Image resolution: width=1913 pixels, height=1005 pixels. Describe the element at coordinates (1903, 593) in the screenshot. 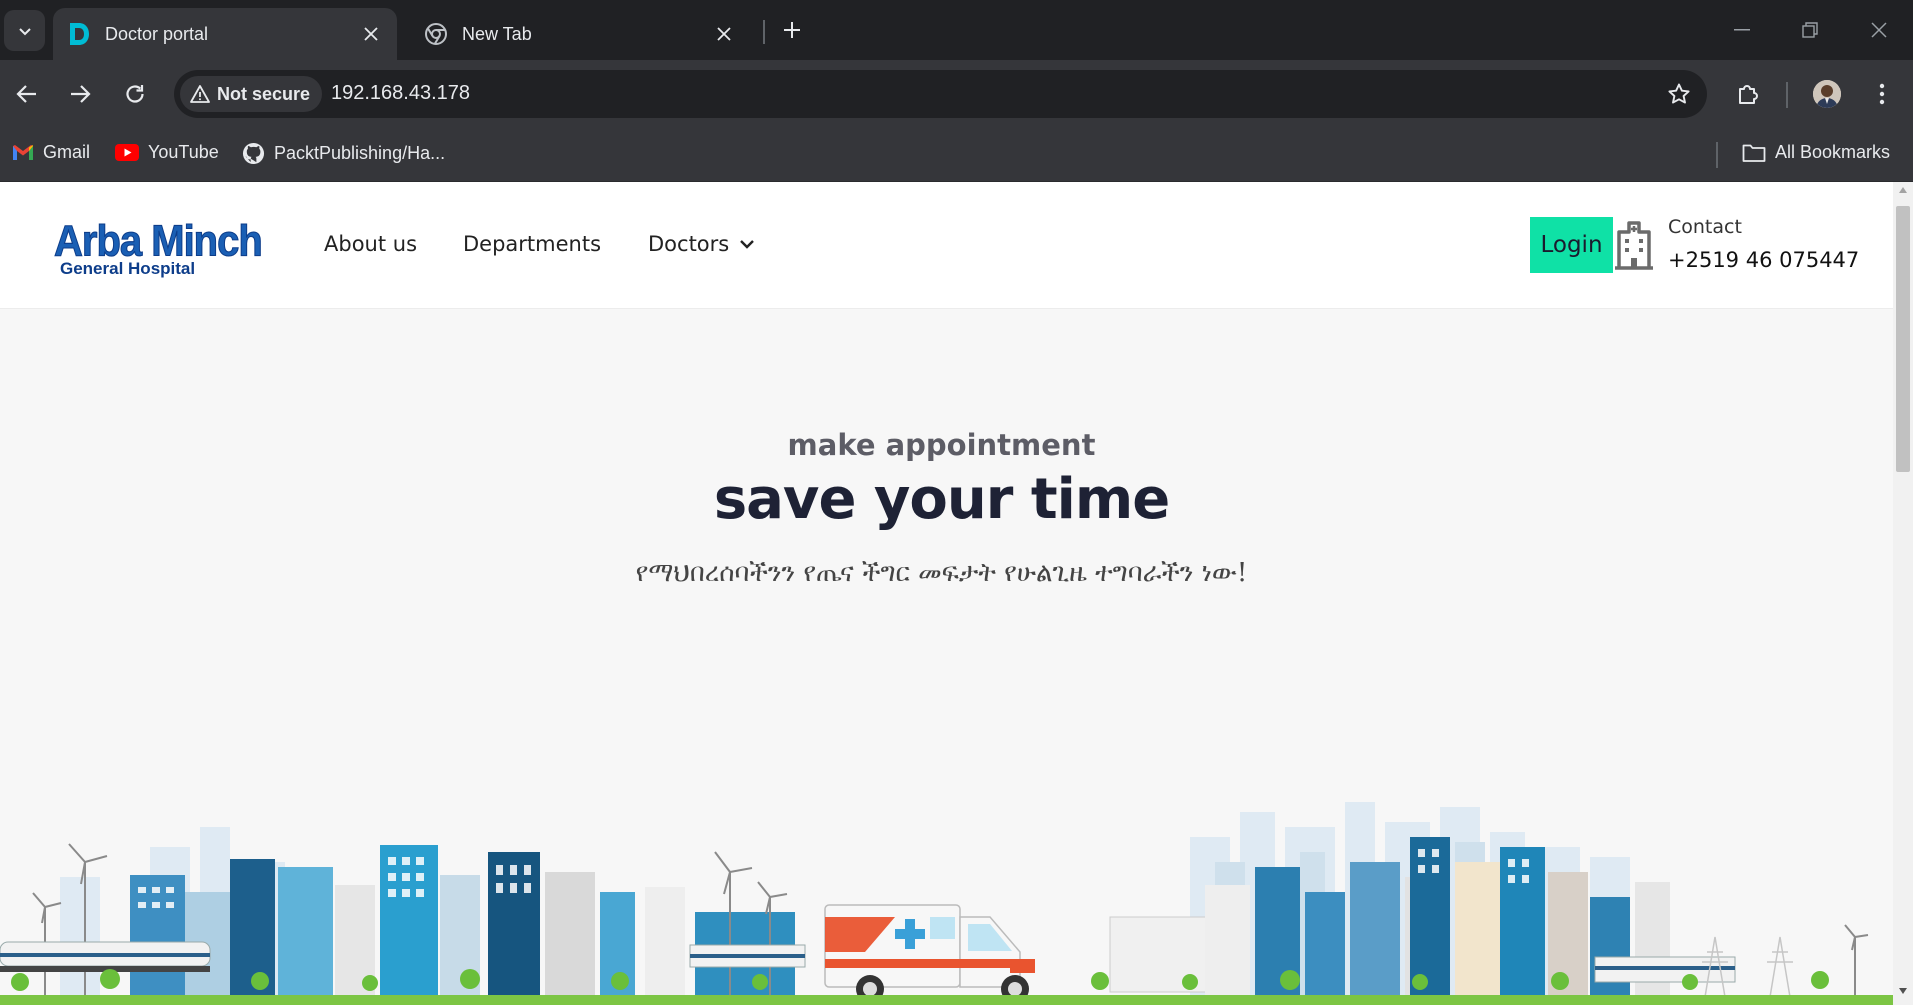

I see `page-scrollbar` at that location.